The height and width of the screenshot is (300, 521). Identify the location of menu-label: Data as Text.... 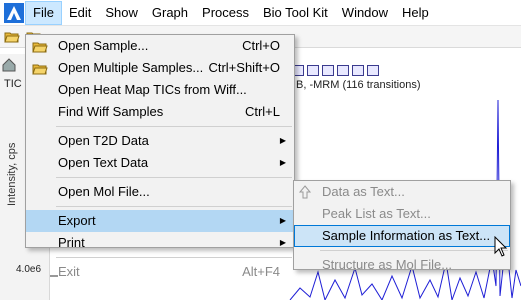
(363, 191).